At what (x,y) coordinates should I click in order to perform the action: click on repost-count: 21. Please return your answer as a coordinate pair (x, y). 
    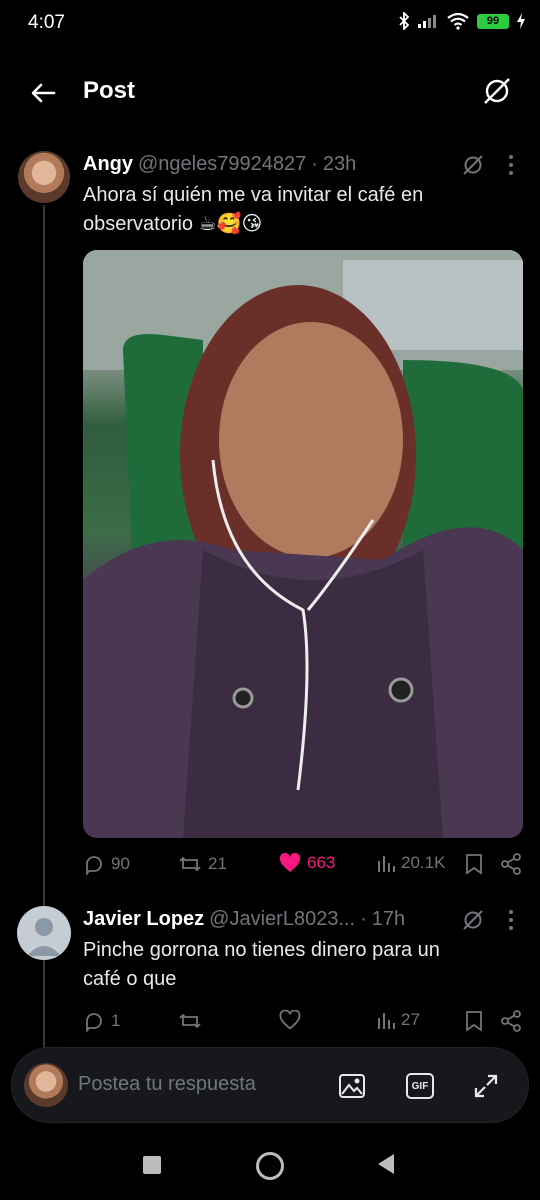
    Looking at the image, I should click on (217, 863).